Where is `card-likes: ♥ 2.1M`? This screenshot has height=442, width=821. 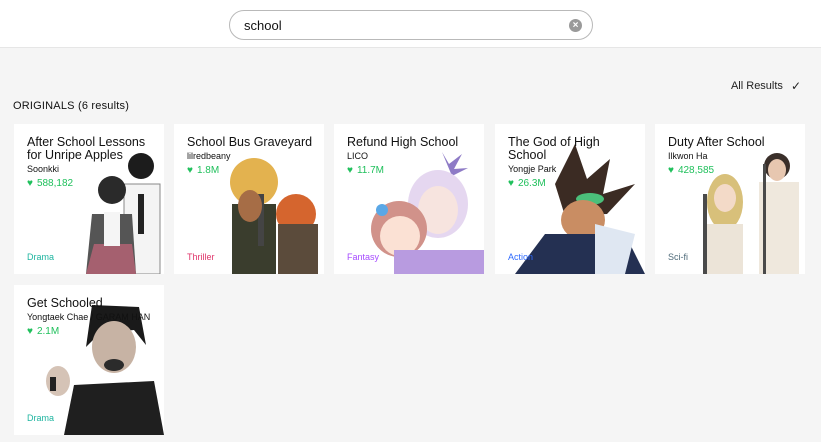 card-likes: ♥ 2.1M is located at coordinates (91, 331).